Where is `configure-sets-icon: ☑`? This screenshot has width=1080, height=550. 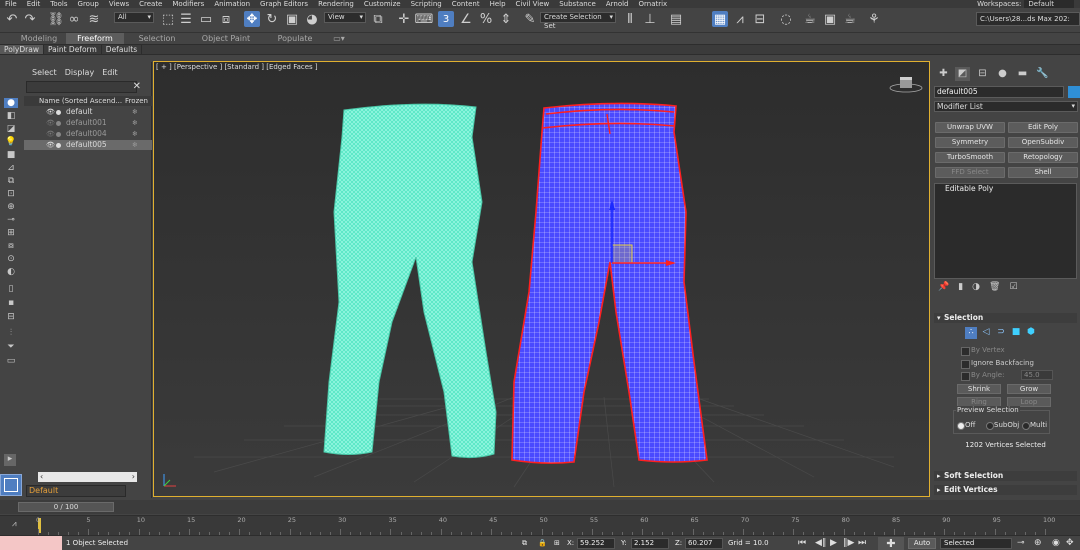 configure-sets-icon: ☑ is located at coordinates (1013, 289).